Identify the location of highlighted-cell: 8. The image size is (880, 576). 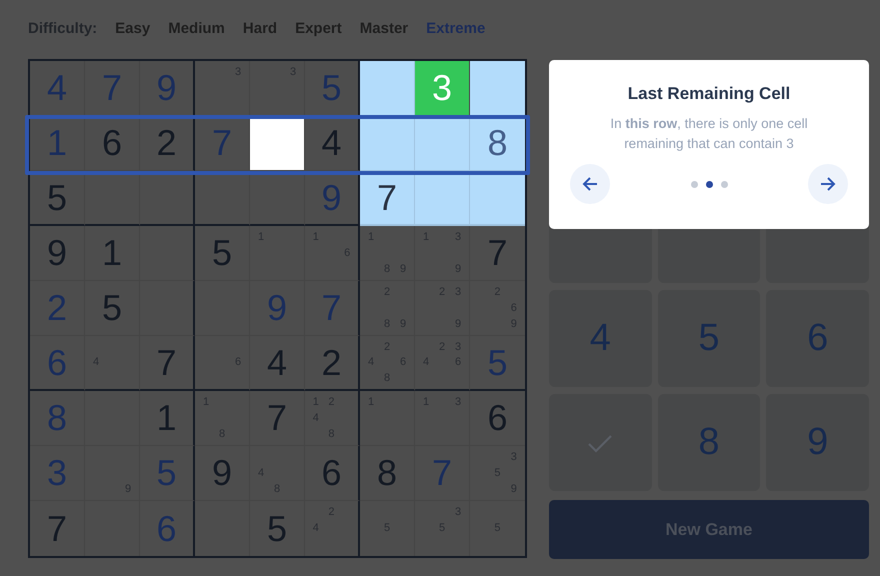
(497, 143).